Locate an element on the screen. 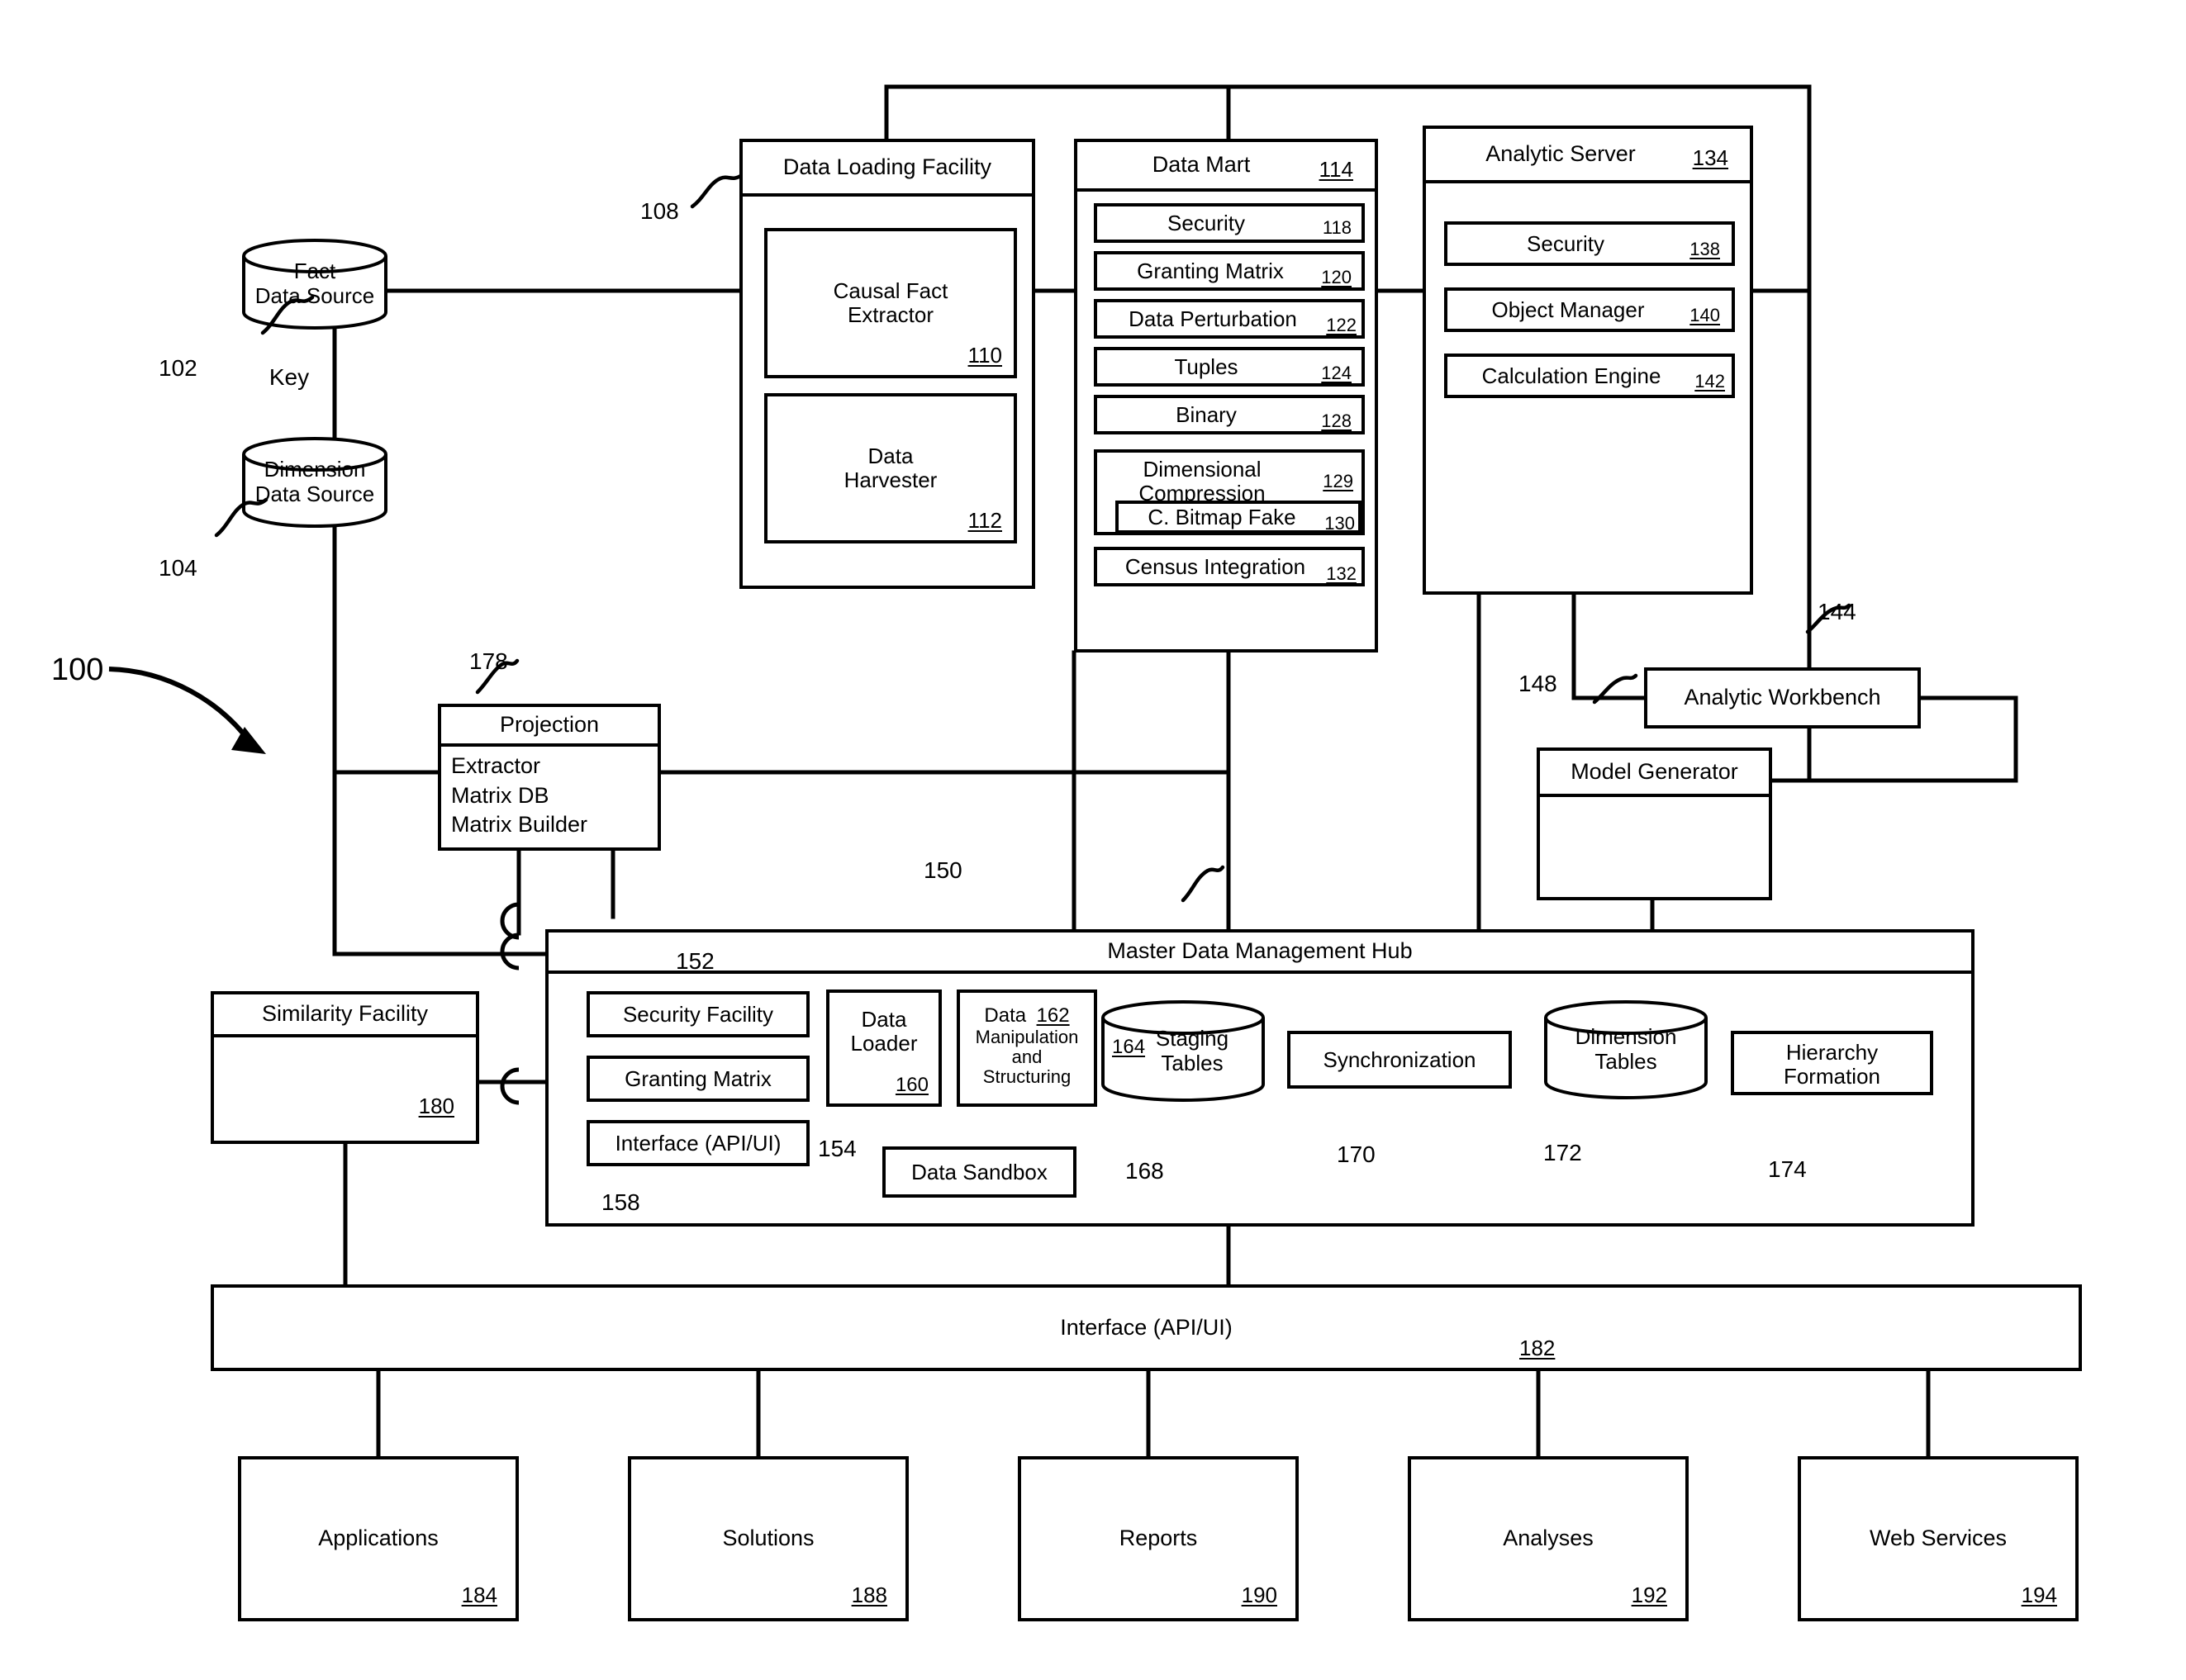  dimension-data-source: Dimension Data Source is located at coordinates (315, 482).